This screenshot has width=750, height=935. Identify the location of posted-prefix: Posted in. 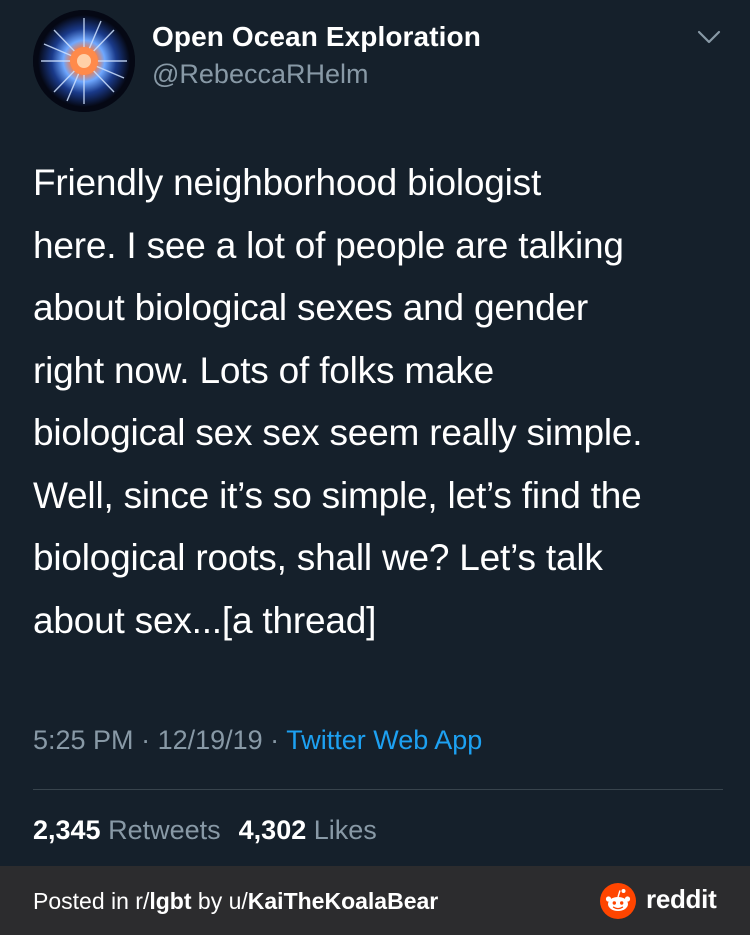
(84, 901).